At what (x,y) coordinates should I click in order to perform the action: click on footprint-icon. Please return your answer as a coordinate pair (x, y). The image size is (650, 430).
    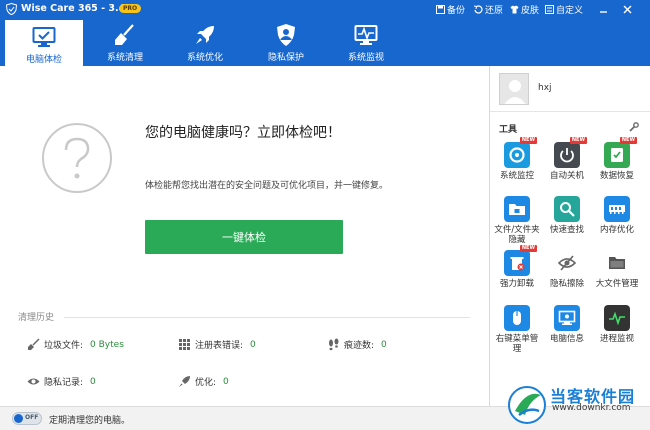
    Looking at the image, I should click on (334, 344).